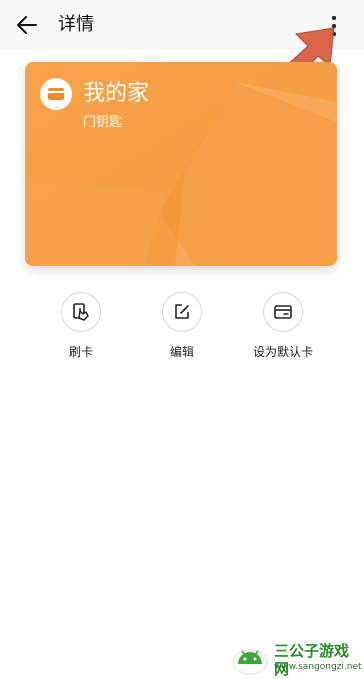 This screenshot has height=679, width=364. I want to click on edit-button: 编辑, so click(182, 328).